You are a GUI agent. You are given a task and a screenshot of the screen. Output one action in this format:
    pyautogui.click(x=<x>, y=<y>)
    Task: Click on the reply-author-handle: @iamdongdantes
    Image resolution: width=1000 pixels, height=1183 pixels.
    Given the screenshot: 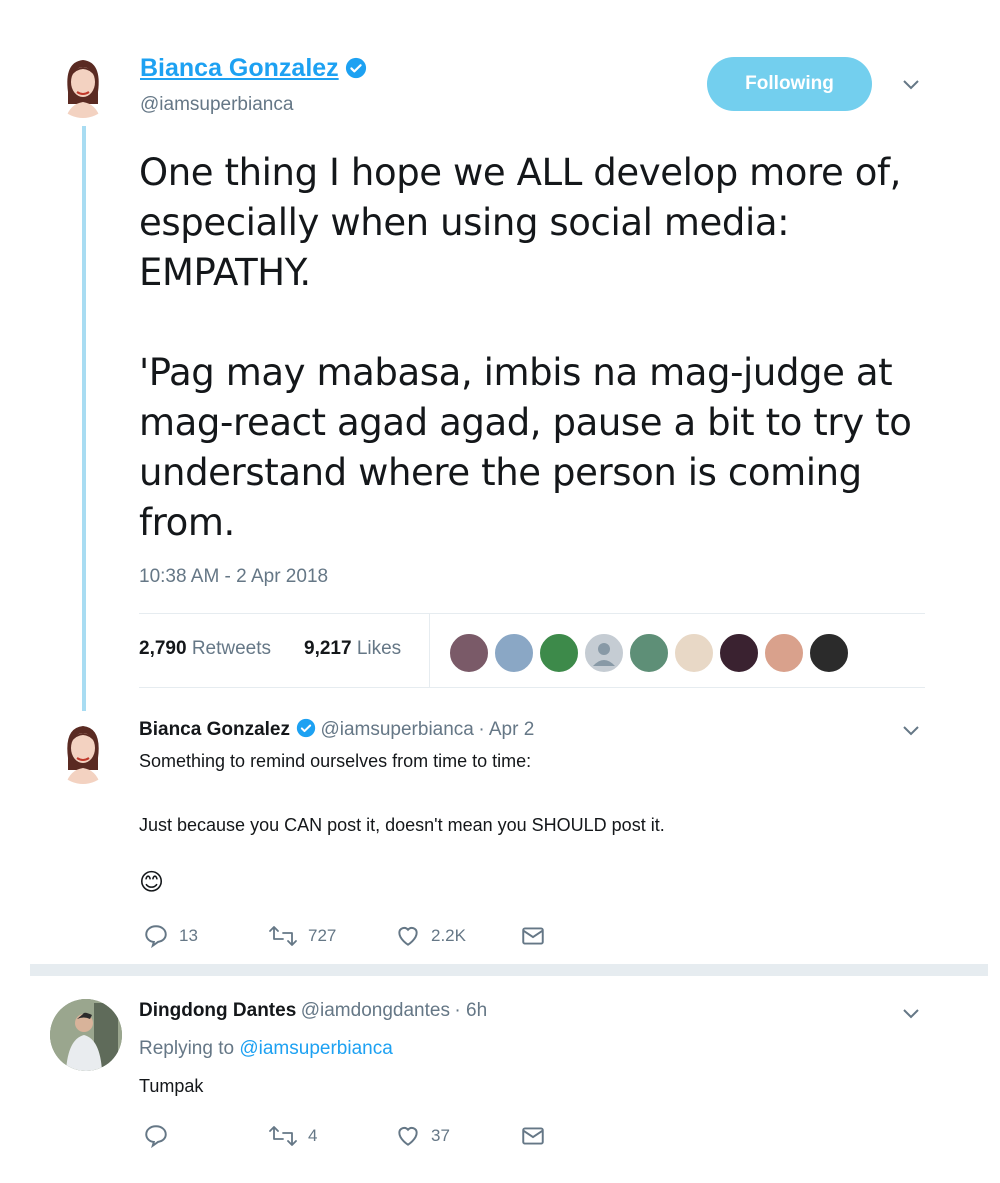 What is the action you would take?
    pyautogui.click(x=375, y=1010)
    